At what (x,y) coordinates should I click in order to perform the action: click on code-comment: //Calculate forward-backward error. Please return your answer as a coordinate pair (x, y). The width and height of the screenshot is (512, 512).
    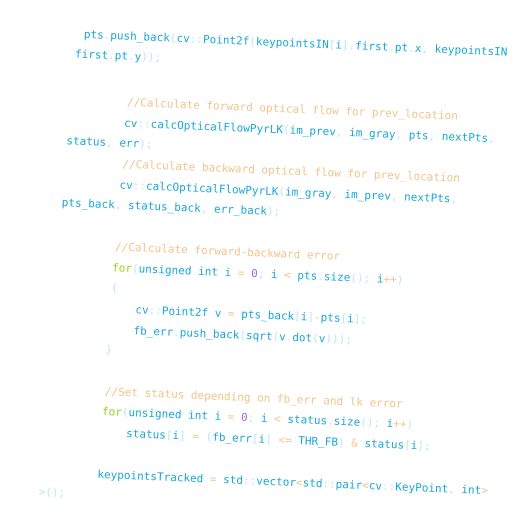
    Looking at the image, I should click on (227, 251).